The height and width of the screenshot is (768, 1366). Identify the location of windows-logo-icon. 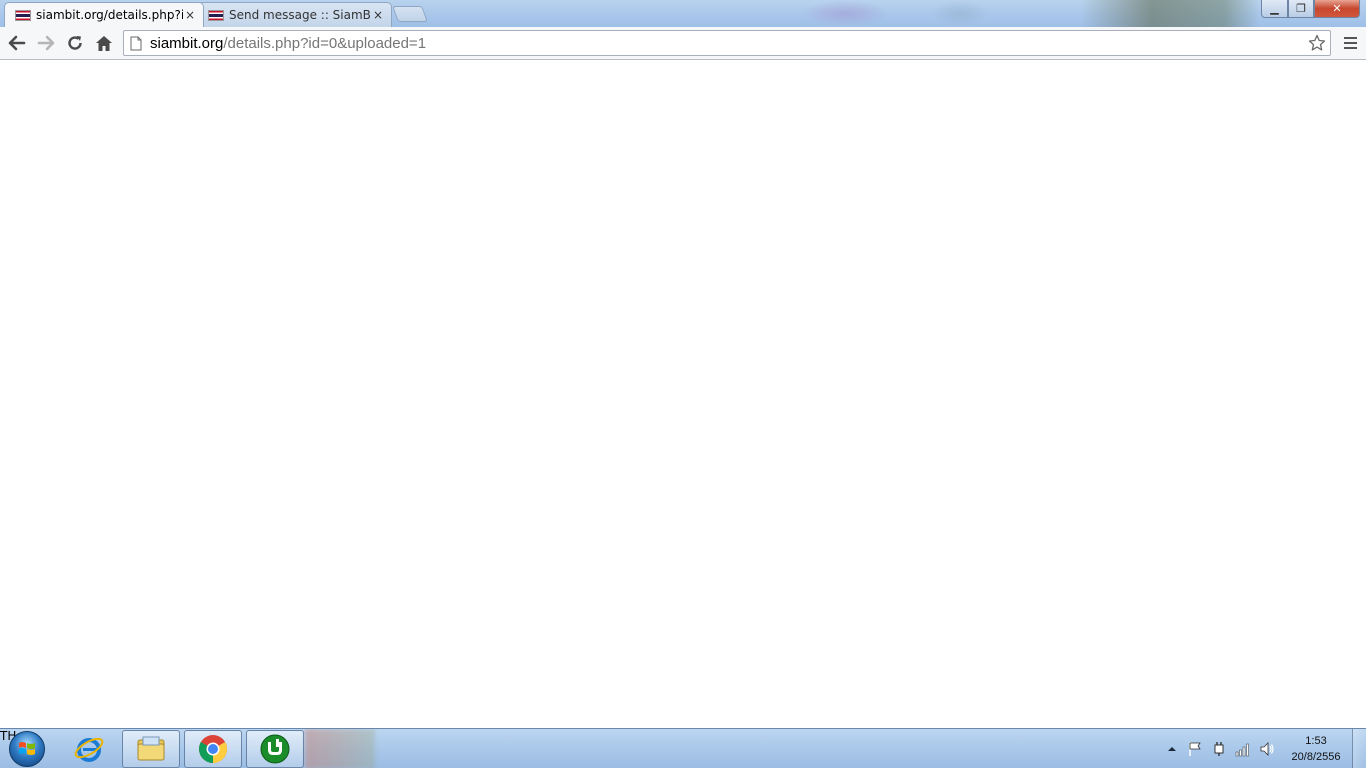
(27, 749).